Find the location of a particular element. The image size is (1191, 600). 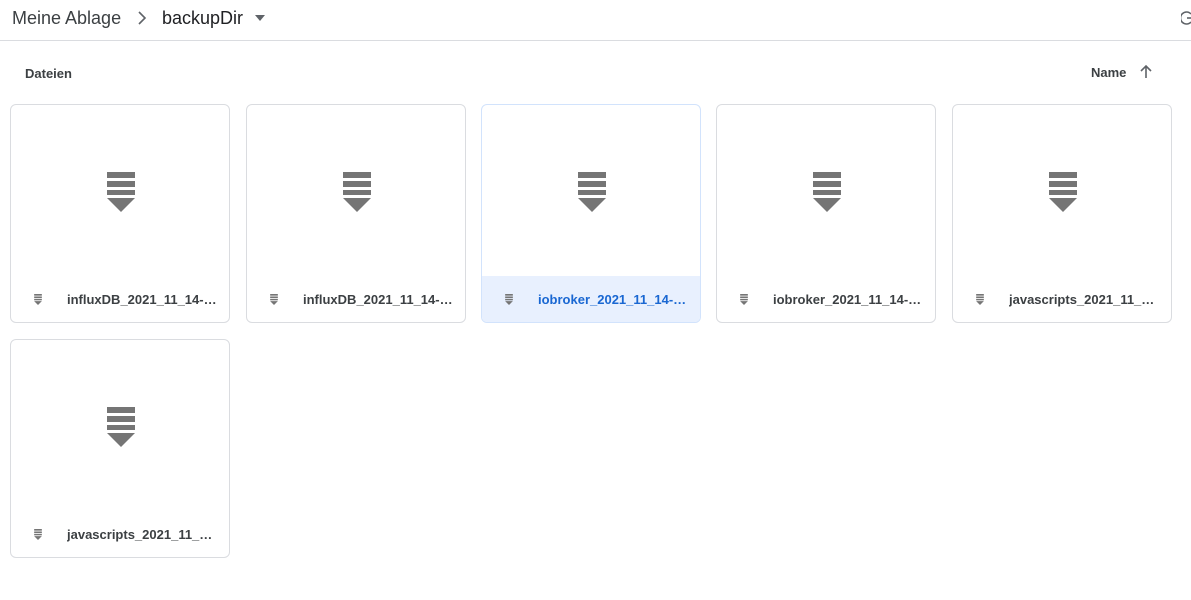

chevron-right-icon is located at coordinates (142, 18).